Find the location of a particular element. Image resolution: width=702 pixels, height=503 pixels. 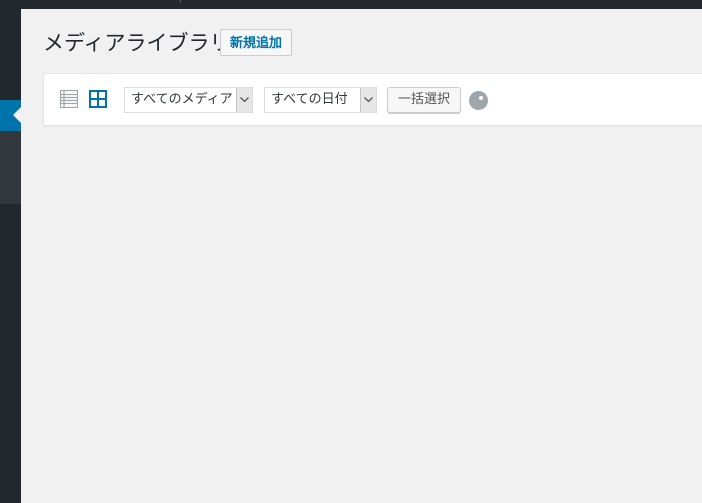

date-filter-value: すべての日付 is located at coordinates (309, 99).